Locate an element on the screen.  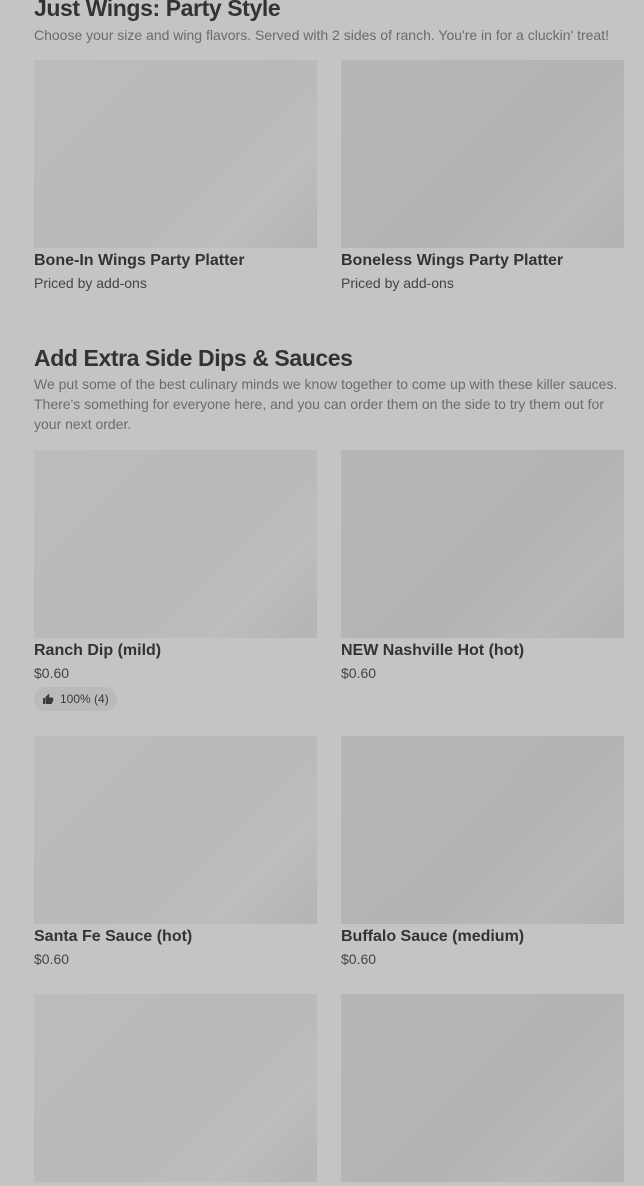
menu-item-name: NEW Nashville Hot (hot) is located at coordinates (433, 650).